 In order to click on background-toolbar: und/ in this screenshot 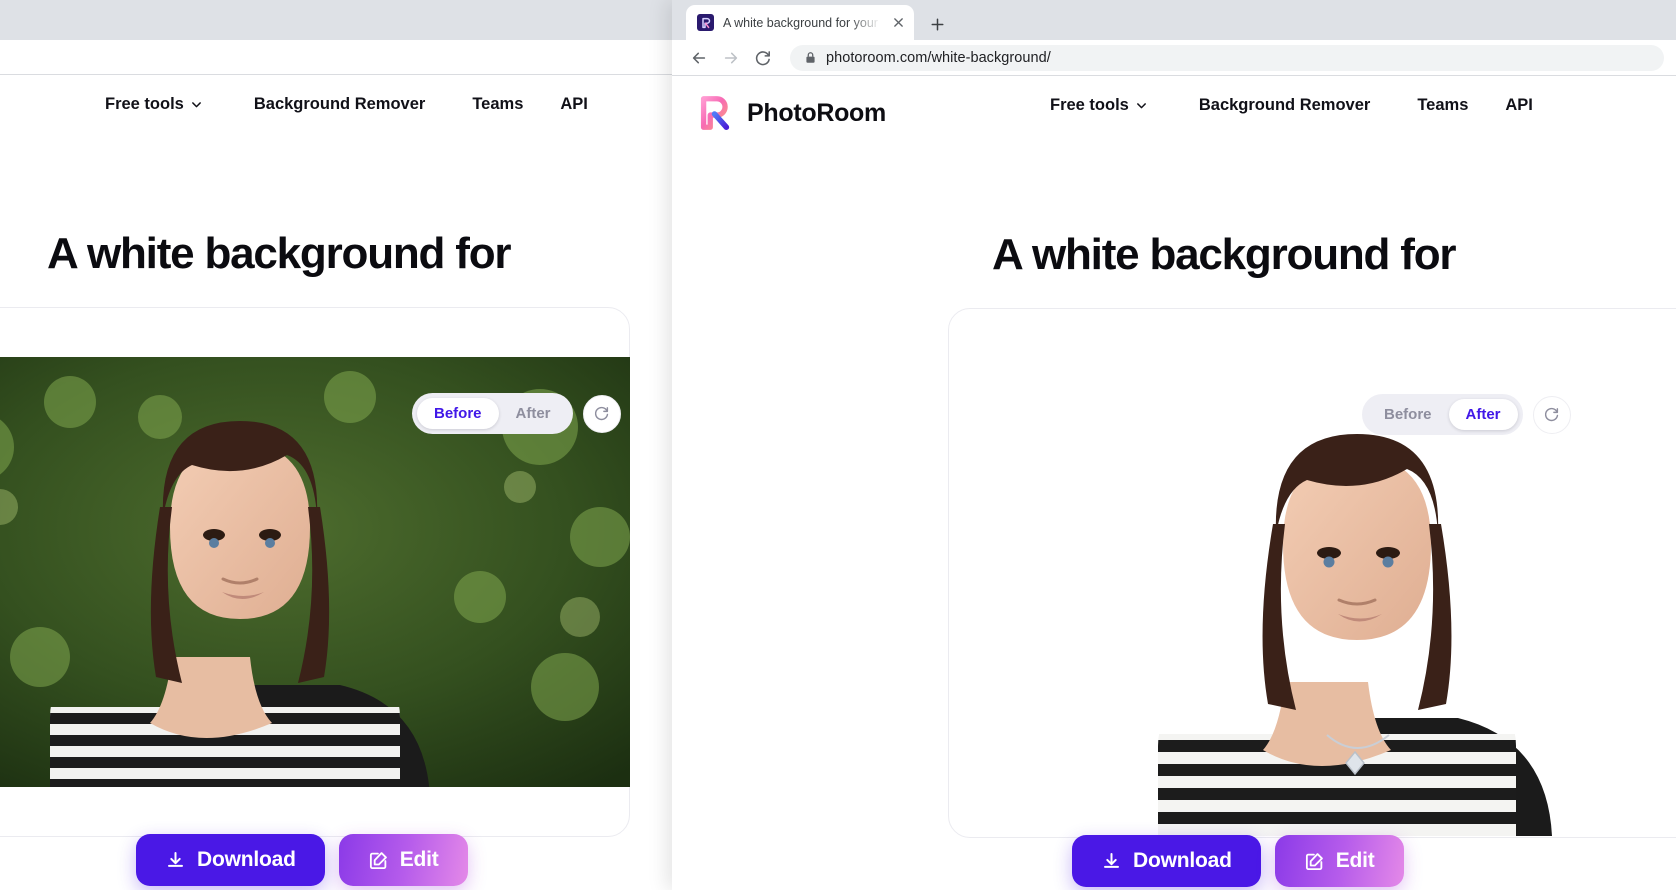, I will do `click(336, 74)`.